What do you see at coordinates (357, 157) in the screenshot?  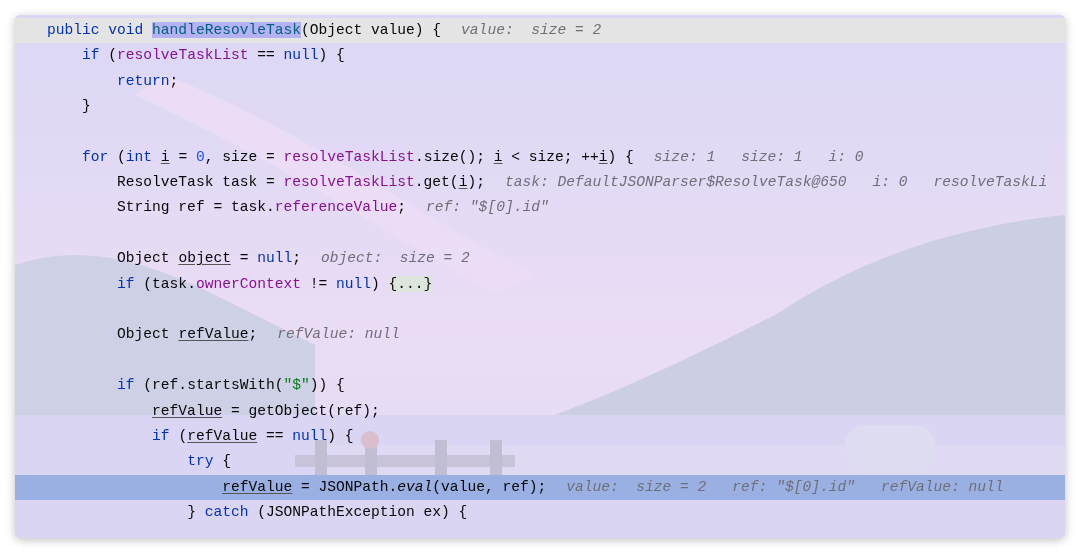 I see `code-line: for (int i = 0, size = resolveTaskList.size(); i < size; ++i) {` at bounding box center [357, 157].